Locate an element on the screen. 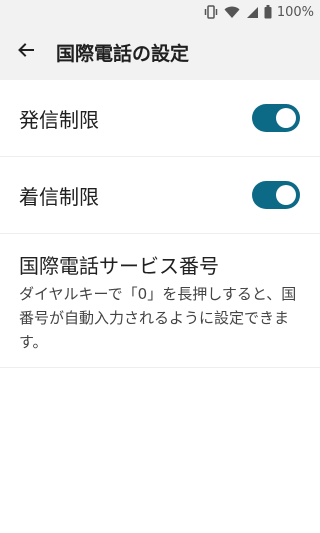 The width and height of the screenshot is (320, 533). outgoing-restriction-label: 発信制限 is located at coordinates (59, 119).